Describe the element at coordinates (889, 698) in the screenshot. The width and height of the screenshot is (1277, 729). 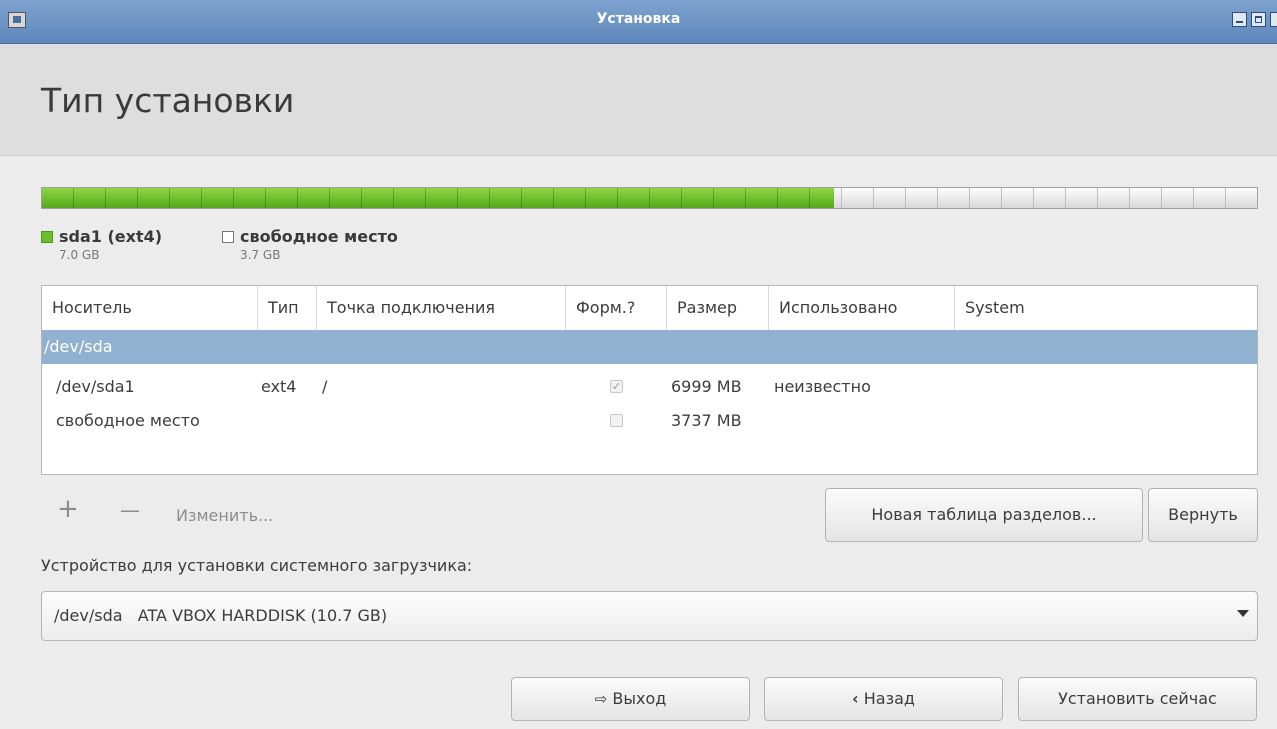
I see `back-button-label: Назад` at that location.